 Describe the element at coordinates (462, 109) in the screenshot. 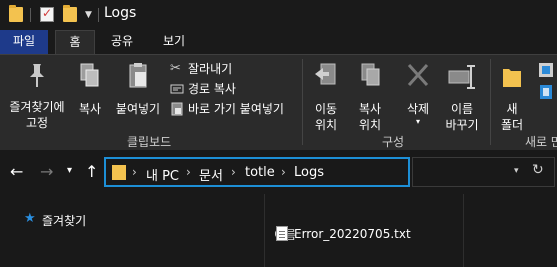

I see `rename-label-line1: 이름` at that location.